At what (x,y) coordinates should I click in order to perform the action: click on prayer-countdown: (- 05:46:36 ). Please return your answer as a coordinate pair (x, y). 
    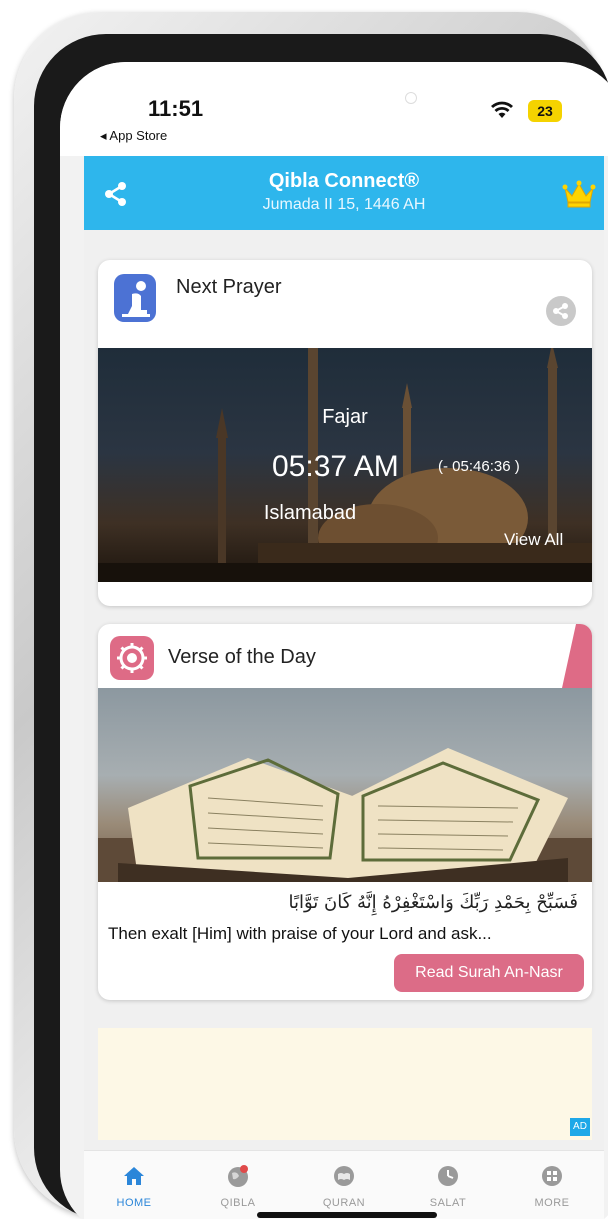
    Looking at the image, I should click on (479, 466).